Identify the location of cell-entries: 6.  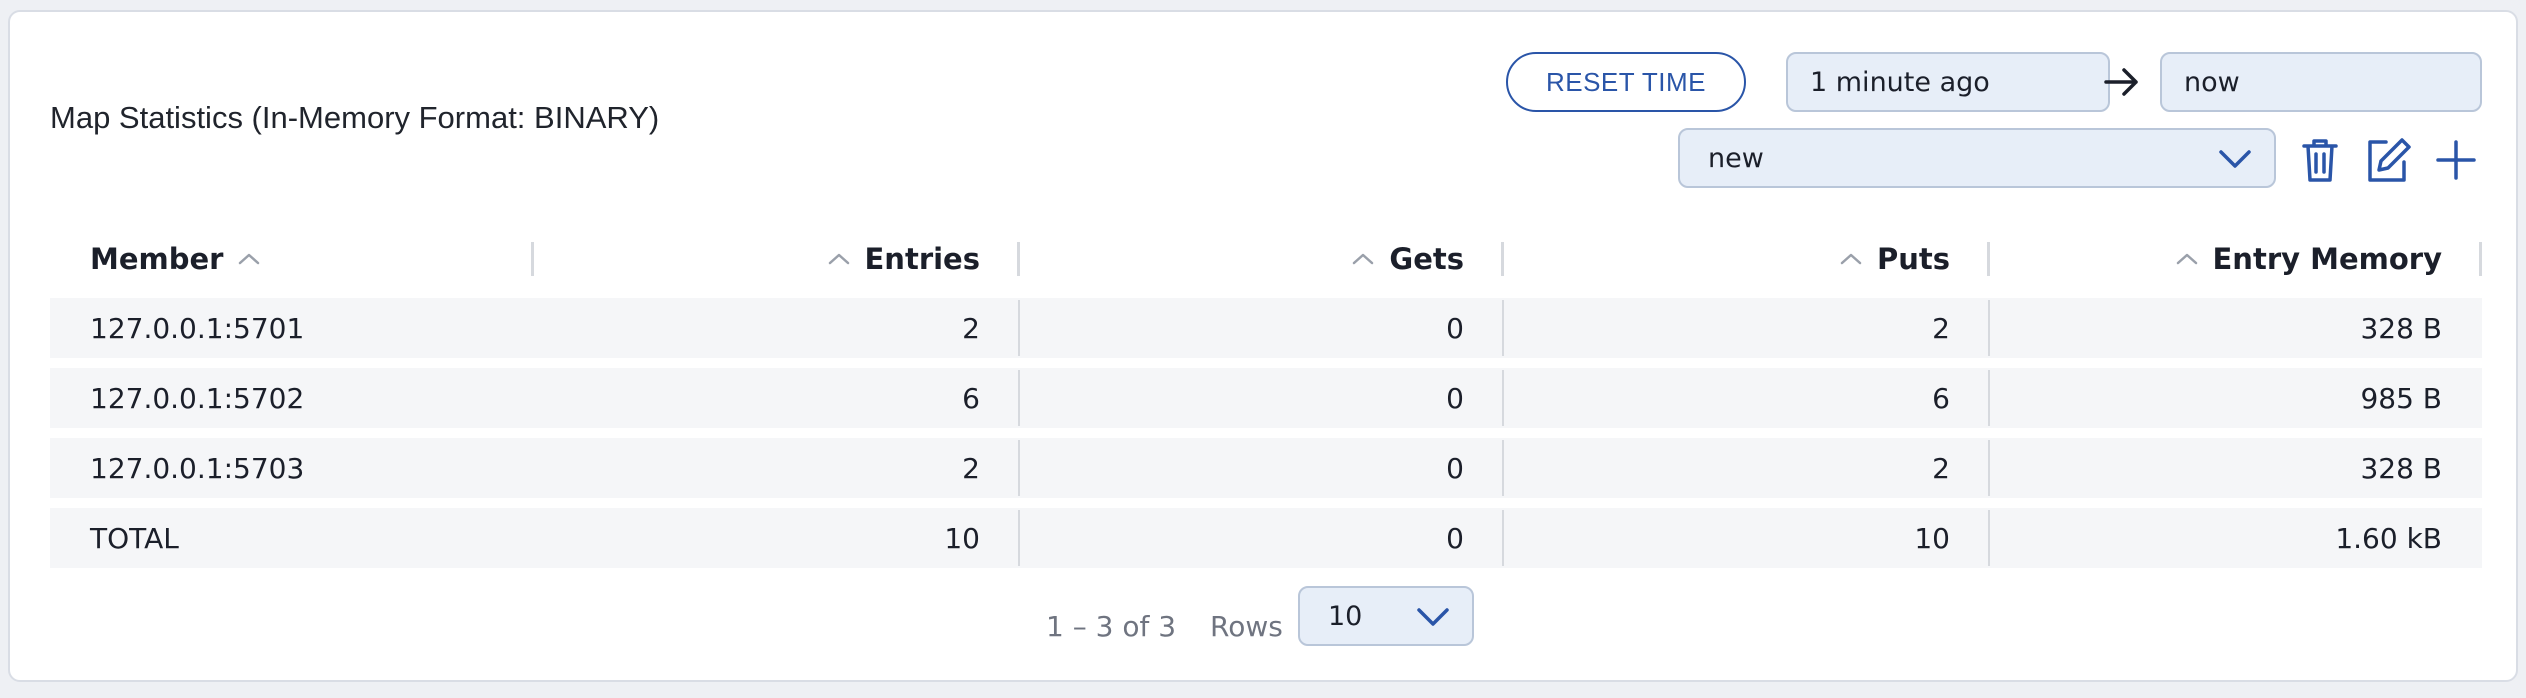
(777, 398).